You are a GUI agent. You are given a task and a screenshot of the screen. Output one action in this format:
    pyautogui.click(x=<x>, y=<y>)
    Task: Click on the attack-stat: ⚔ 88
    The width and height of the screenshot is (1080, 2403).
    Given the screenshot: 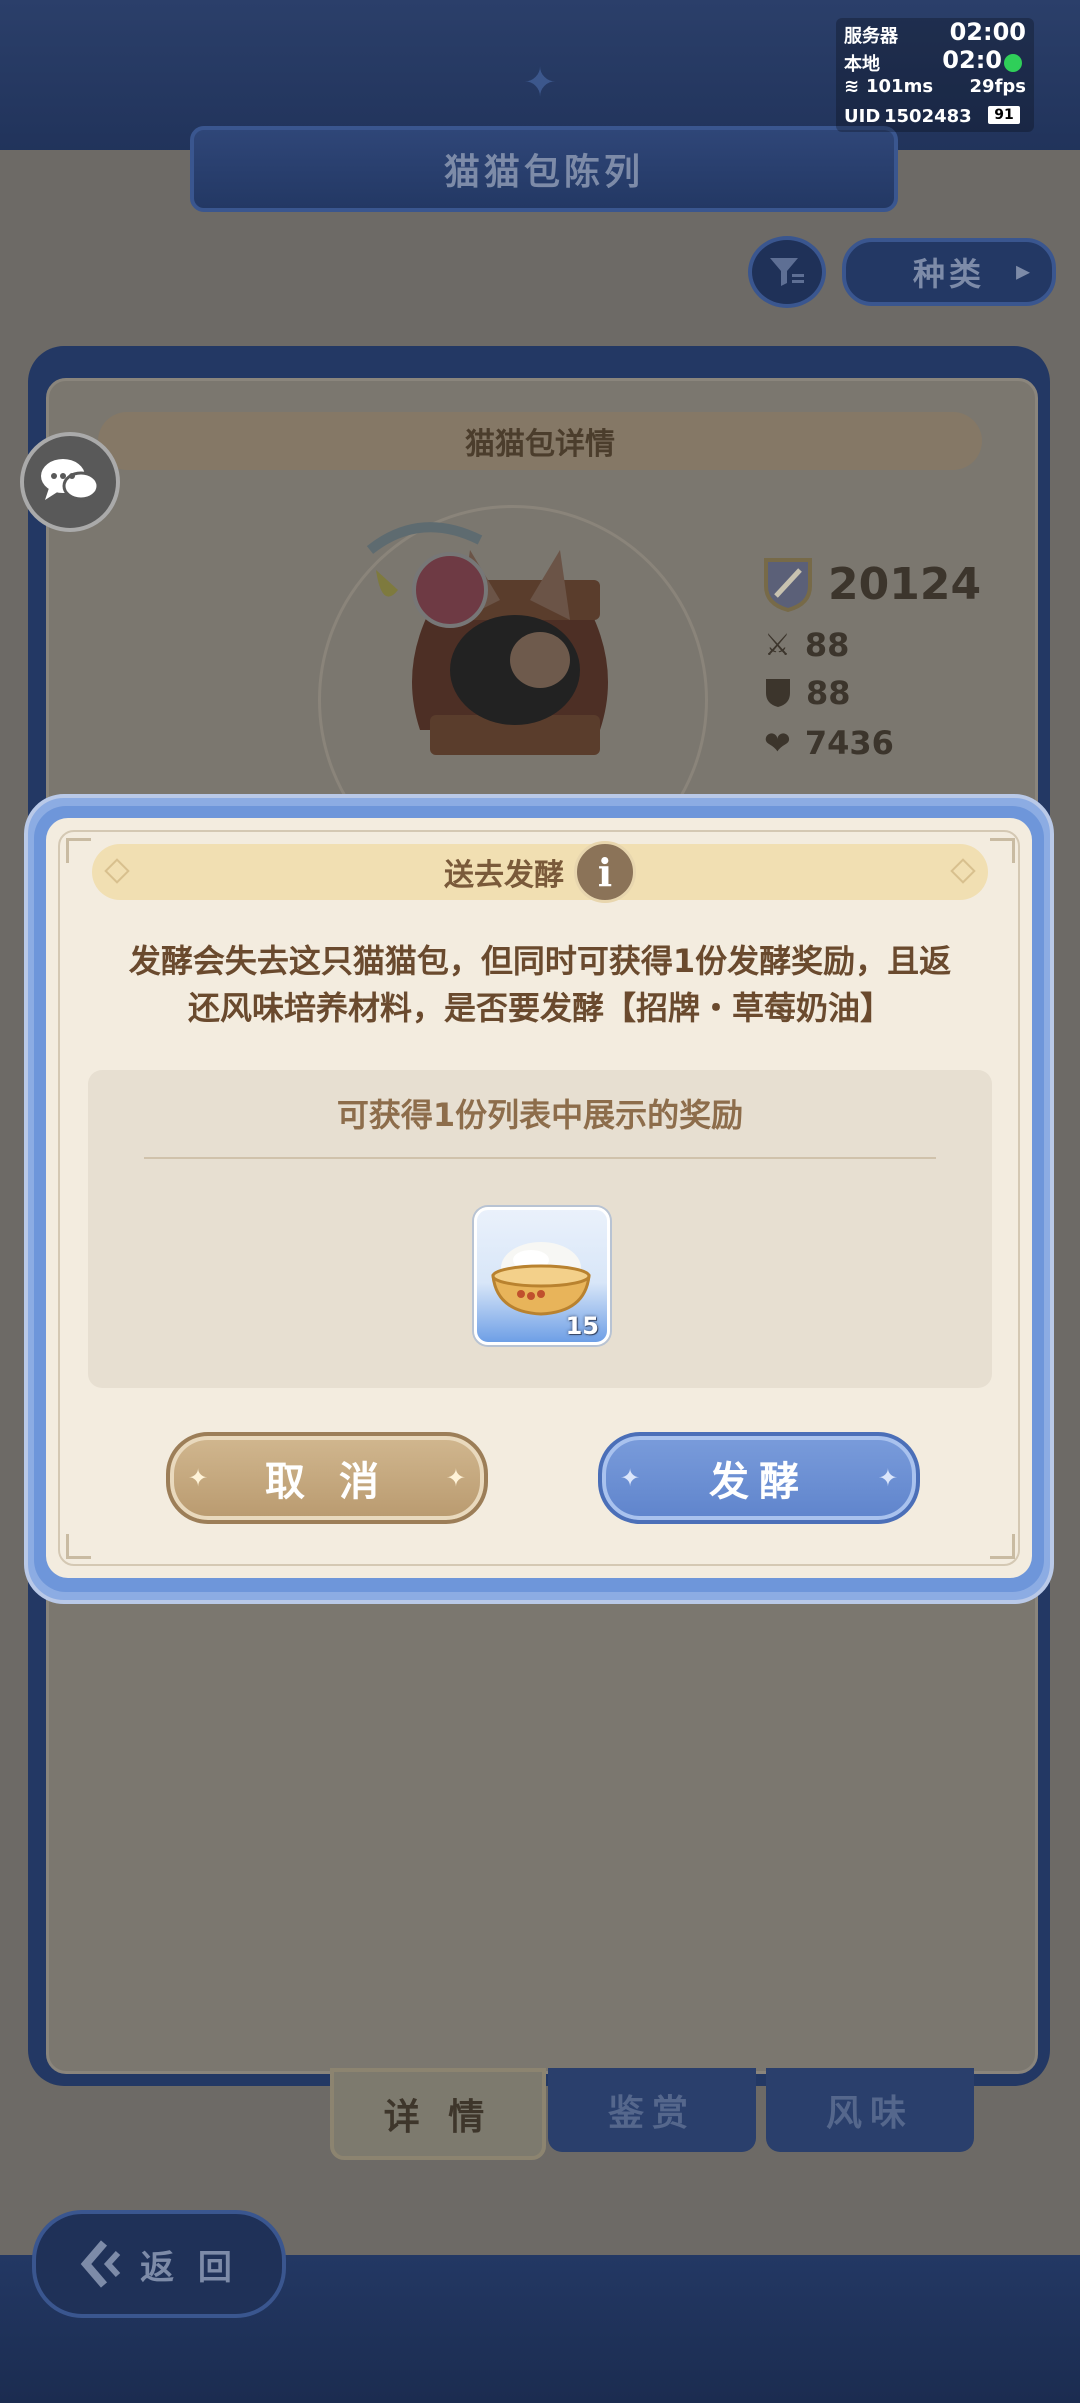 What is the action you would take?
    pyautogui.click(x=806, y=645)
    